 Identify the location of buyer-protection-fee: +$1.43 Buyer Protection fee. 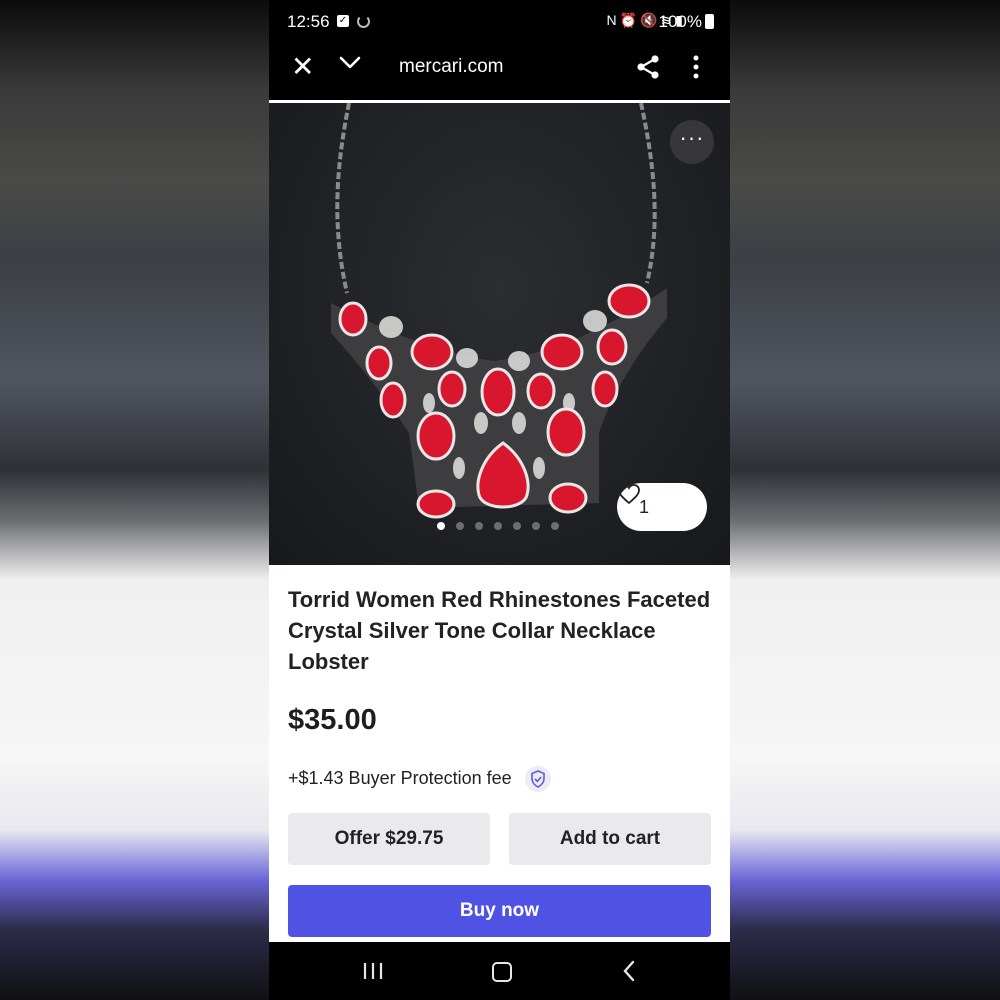
(400, 778).